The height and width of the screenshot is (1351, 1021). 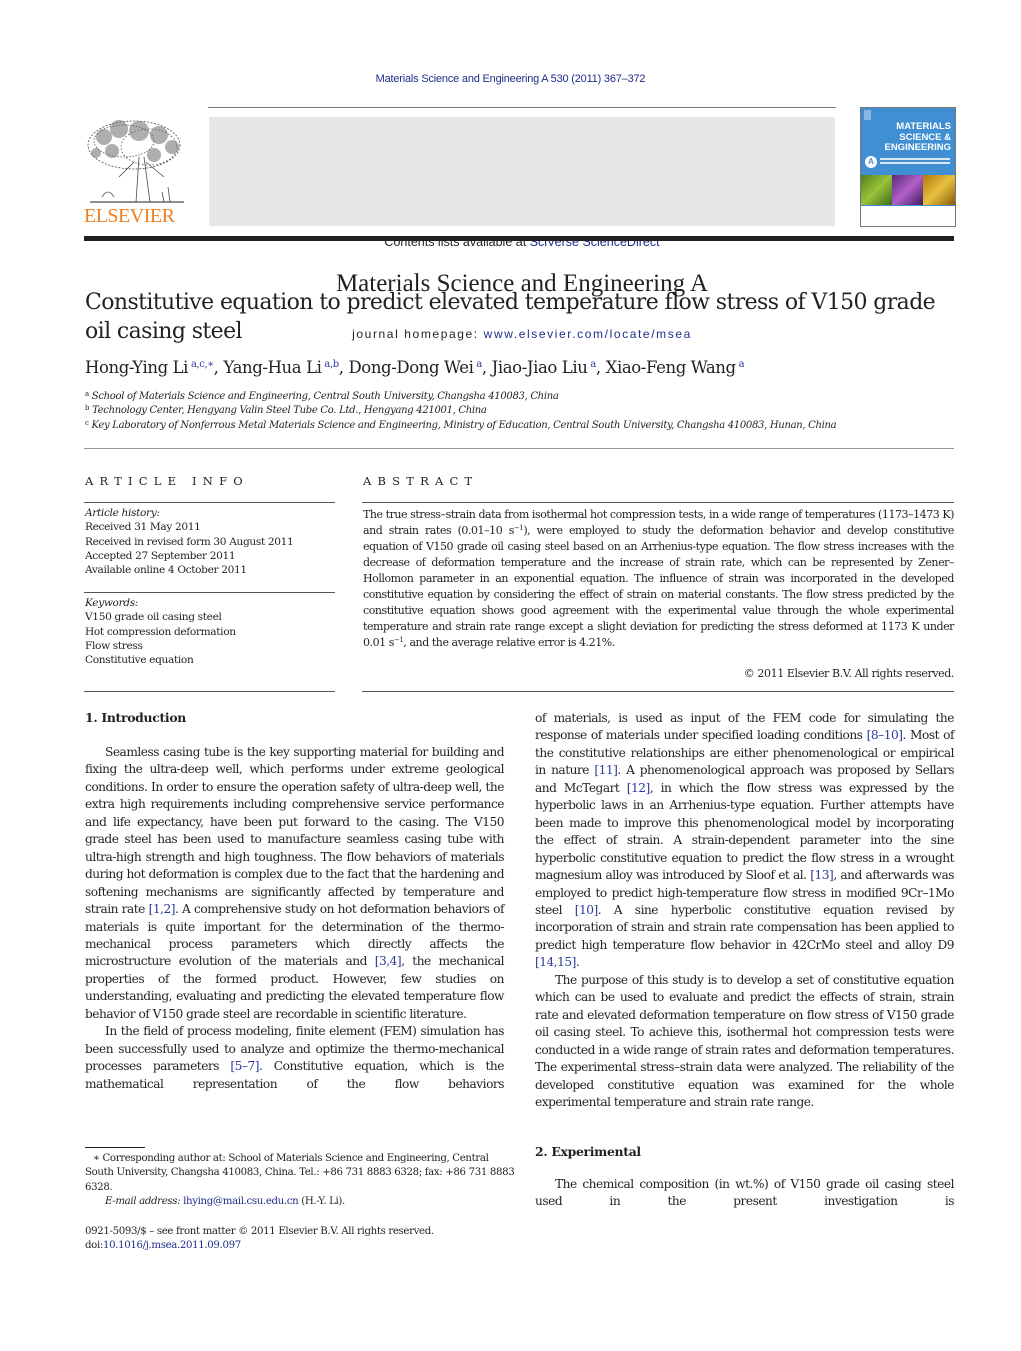 I want to click on doi-prefix: doi:, so click(x=94, y=1246).